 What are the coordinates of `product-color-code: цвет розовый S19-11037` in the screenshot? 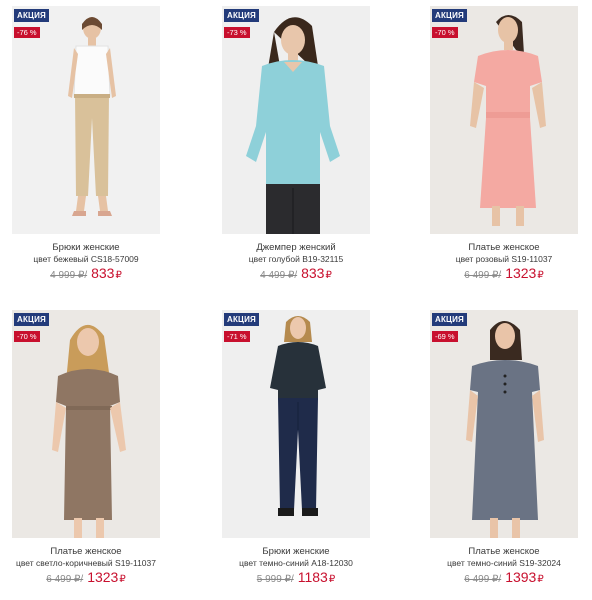 It's located at (504, 259).